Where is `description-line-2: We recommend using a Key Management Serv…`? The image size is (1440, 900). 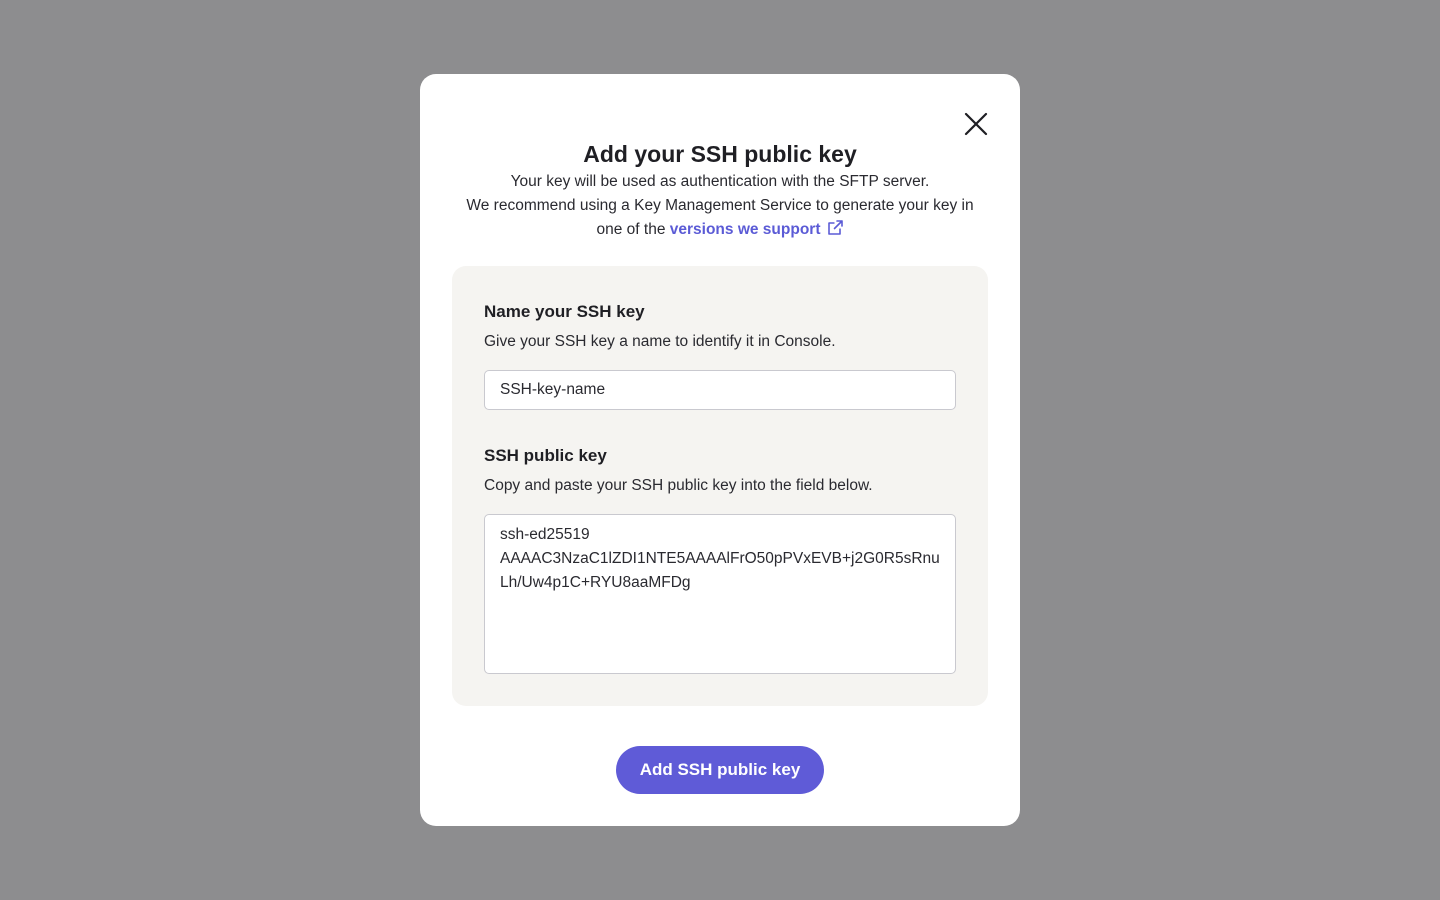
description-line-2: We recommend using a Key Management Serv… is located at coordinates (720, 205).